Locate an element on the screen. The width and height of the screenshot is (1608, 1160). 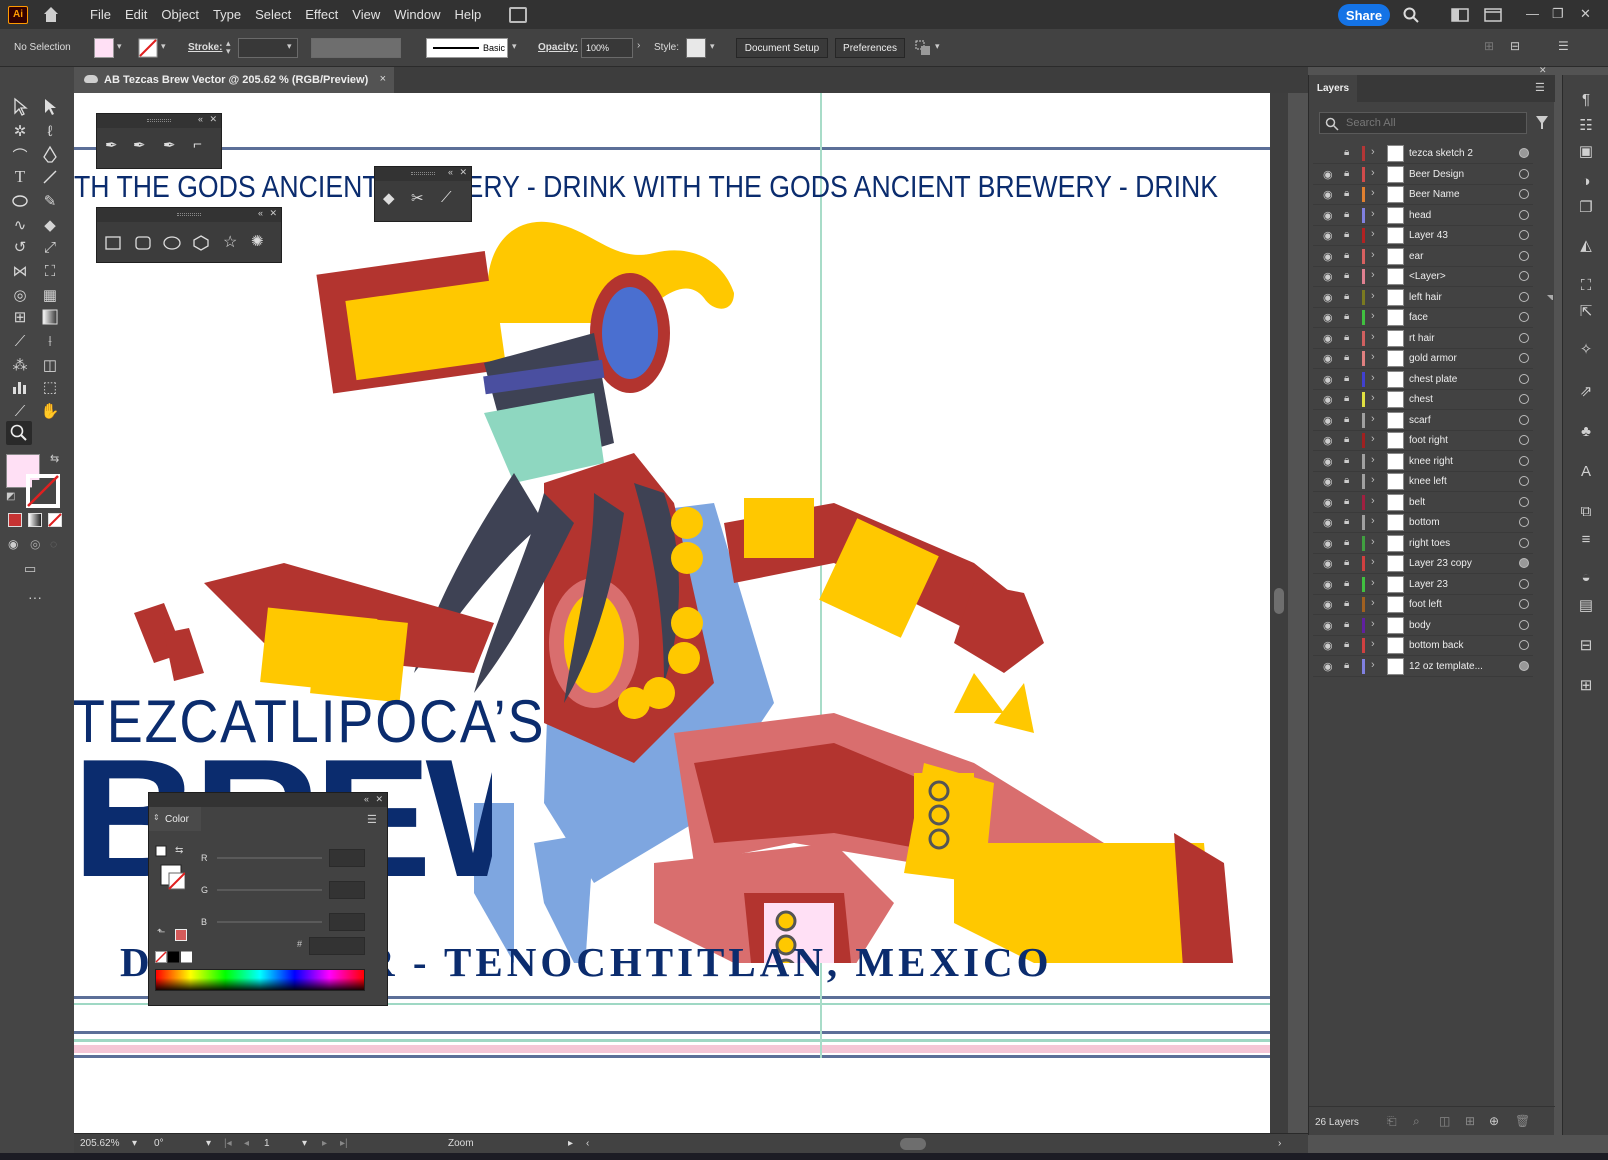
layer-row: ◉ 🔒︎ › body is located at coordinates (1423, 625).